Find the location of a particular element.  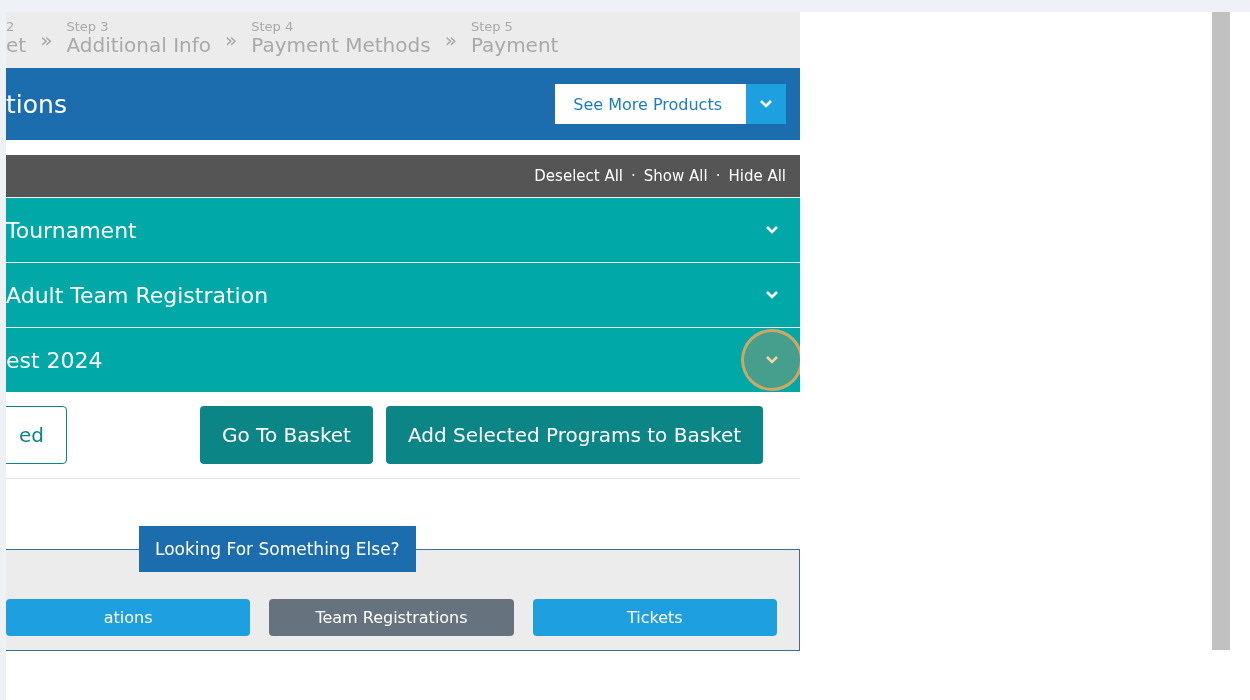

toolbar-link: Deselect All is located at coordinates (579, 176).